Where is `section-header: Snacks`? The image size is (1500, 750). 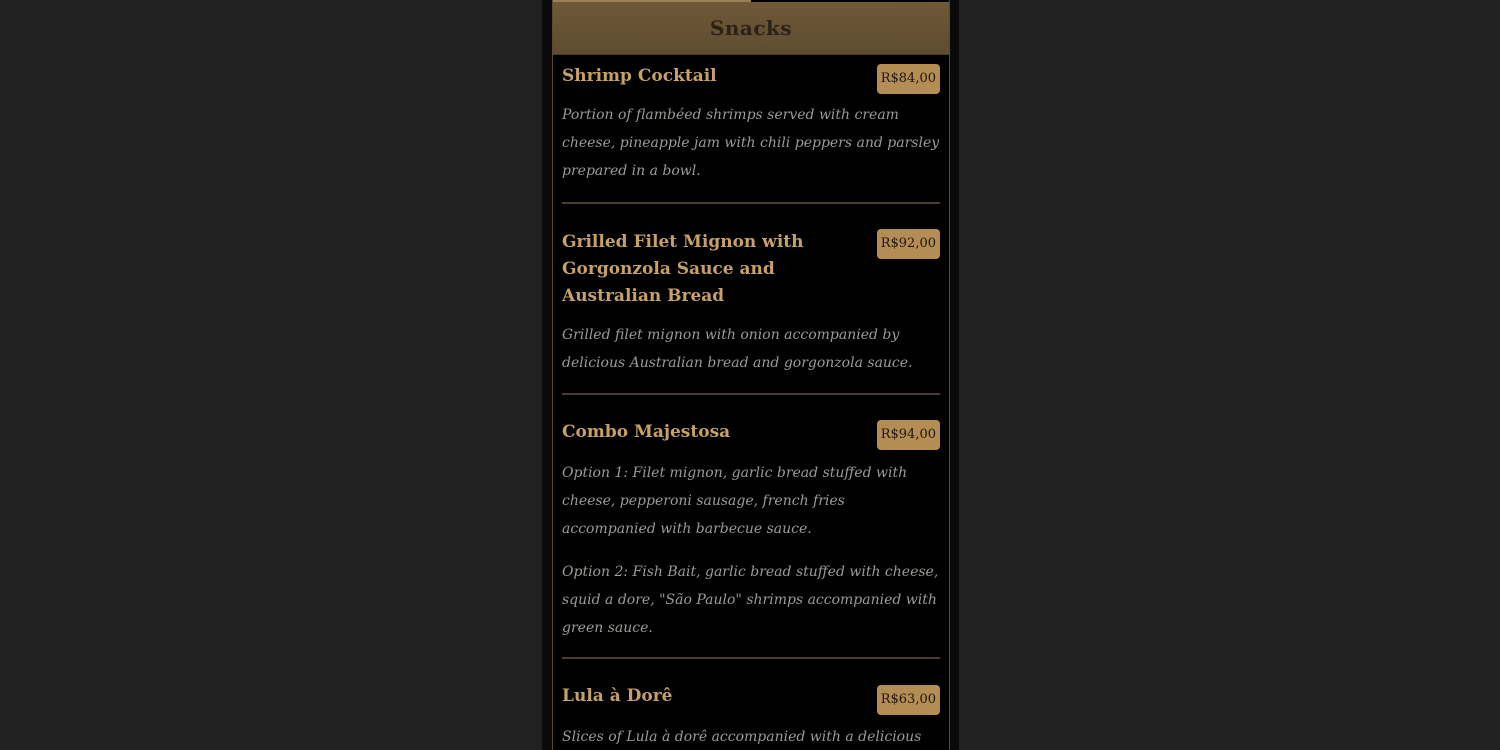
section-header: Snacks is located at coordinates (751, 28).